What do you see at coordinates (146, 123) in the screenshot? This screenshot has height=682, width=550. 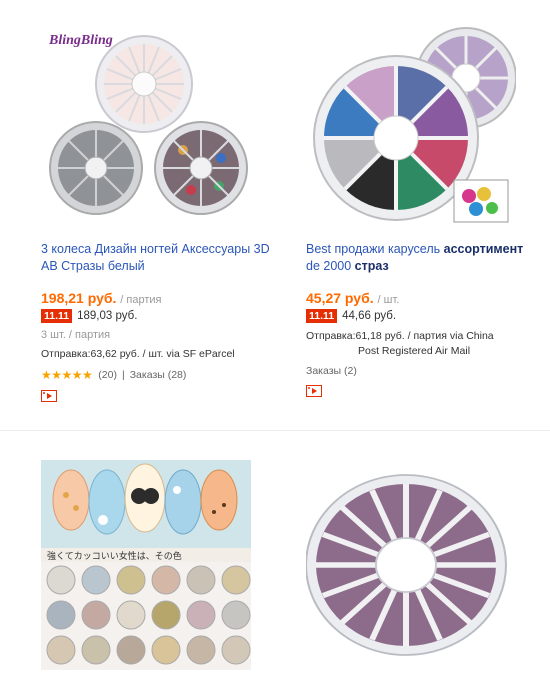 I see `product-image: BlingBling` at bounding box center [146, 123].